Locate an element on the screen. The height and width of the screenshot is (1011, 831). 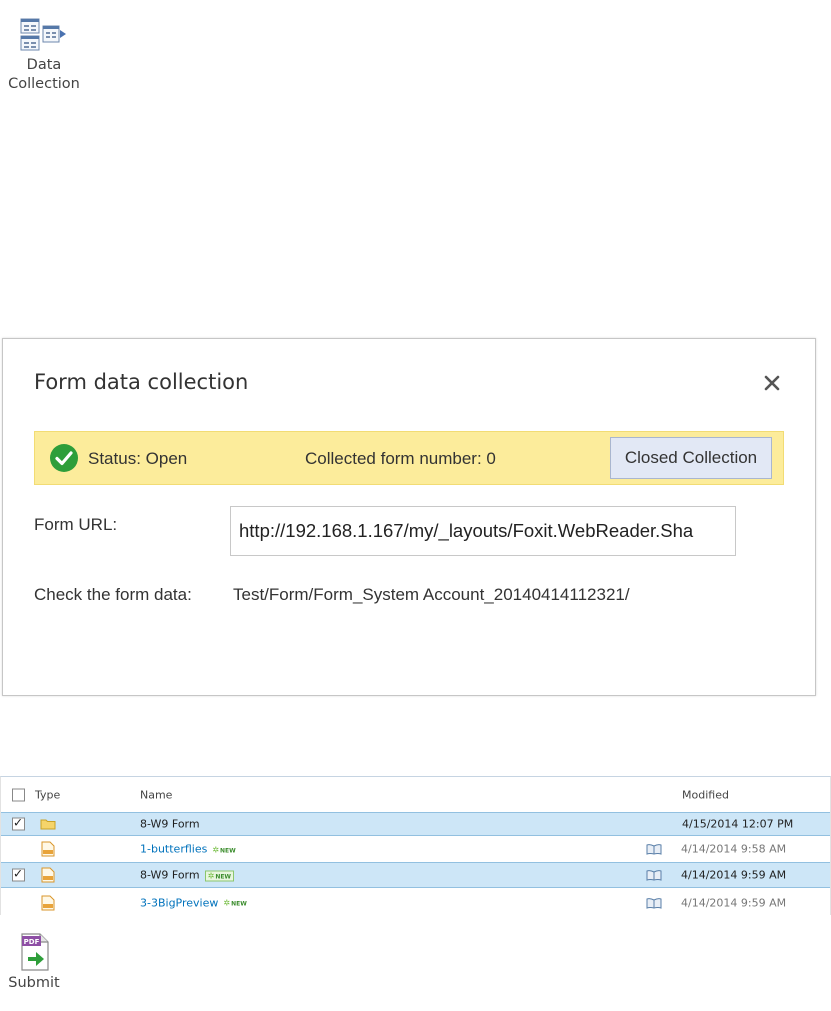
table-row: 8-W9 Form 4/15/2014 12:07 PM is located at coordinates (415, 824).